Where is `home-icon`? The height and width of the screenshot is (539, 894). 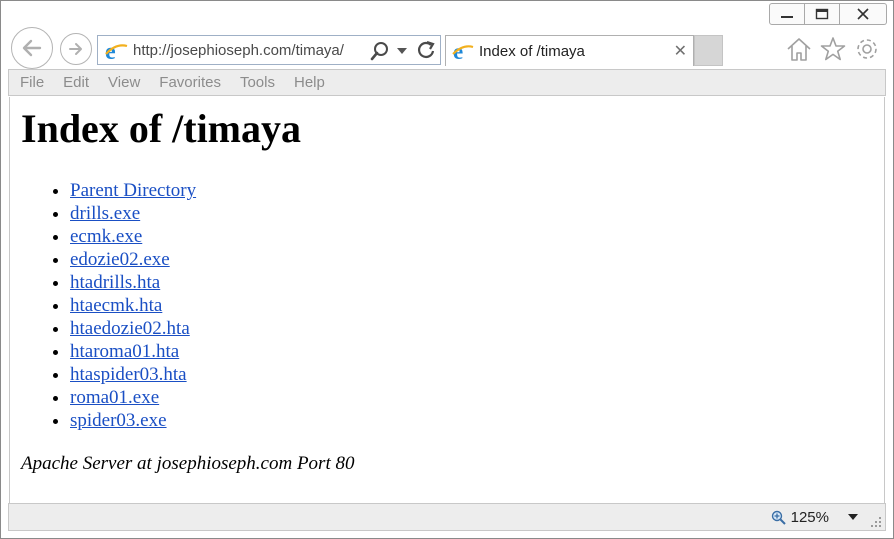
home-icon is located at coordinates (799, 49).